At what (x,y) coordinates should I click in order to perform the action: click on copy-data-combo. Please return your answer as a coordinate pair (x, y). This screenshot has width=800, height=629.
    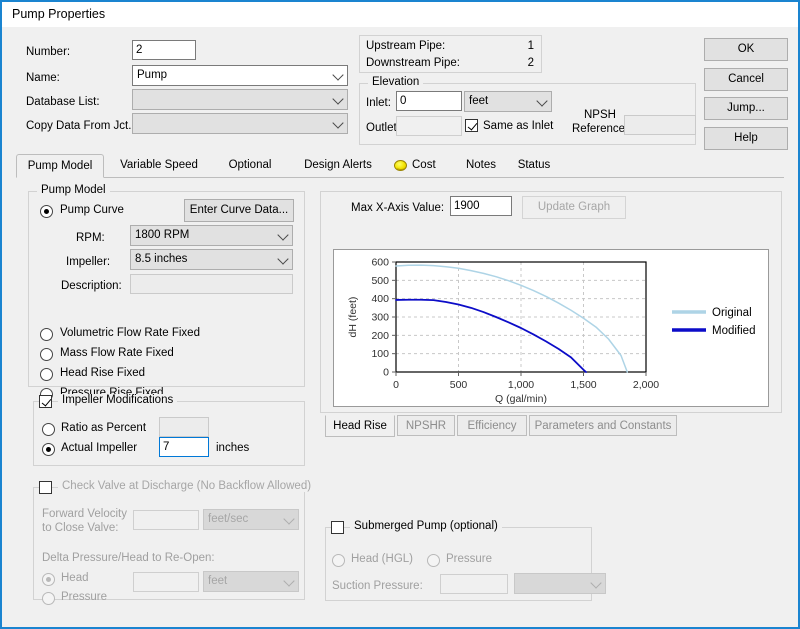
    Looking at the image, I should click on (240, 123).